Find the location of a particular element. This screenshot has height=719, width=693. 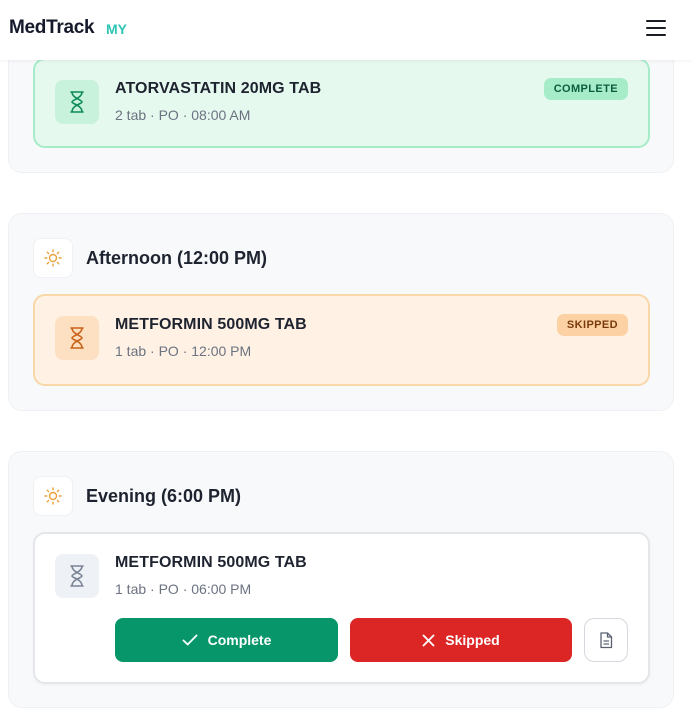

section-title: Evening (6:00 PM) is located at coordinates (164, 495).